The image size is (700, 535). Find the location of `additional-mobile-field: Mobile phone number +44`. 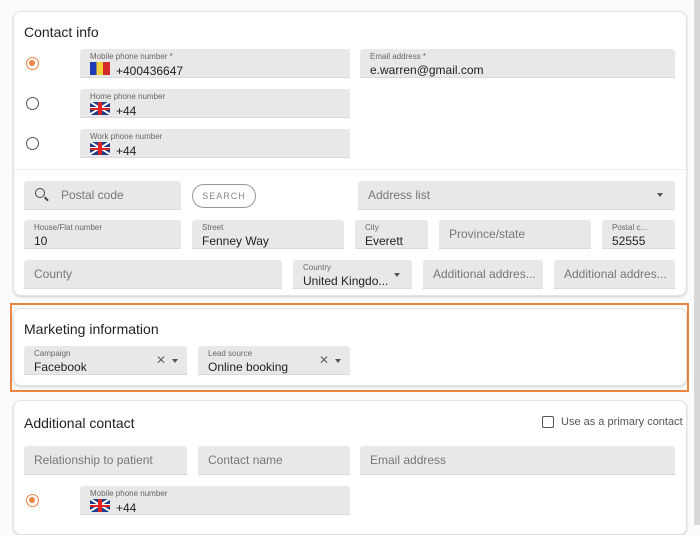

additional-mobile-field: Mobile phone number +44 is located at coordinates (215, 500).